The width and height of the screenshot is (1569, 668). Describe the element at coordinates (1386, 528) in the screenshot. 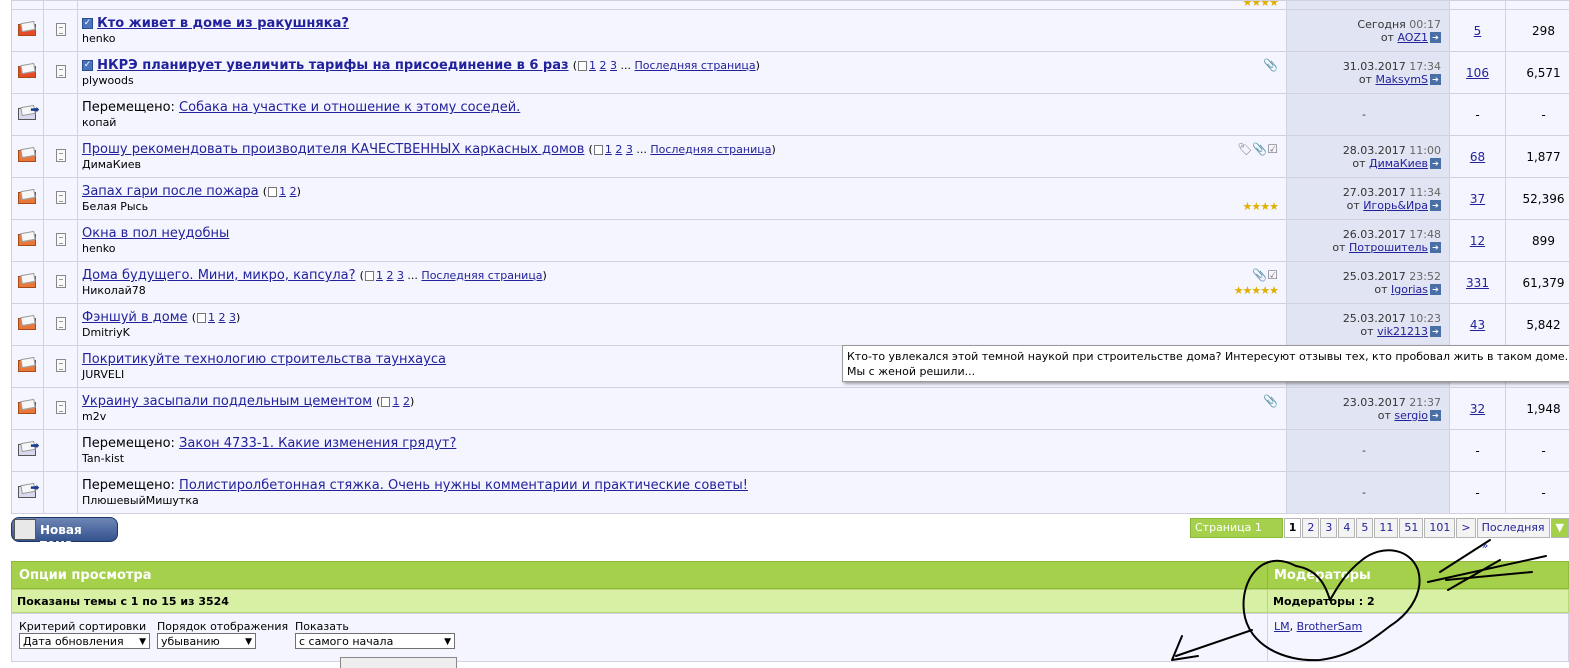

I see `page-link: 11` at that location.